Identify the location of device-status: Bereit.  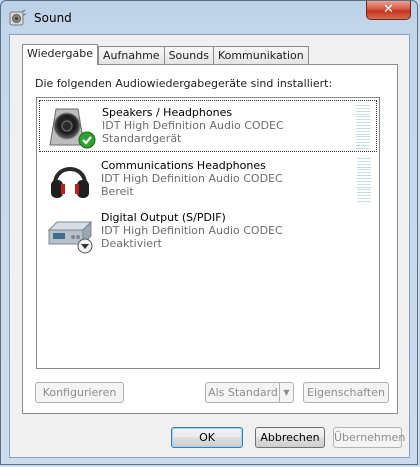
(117, 191).